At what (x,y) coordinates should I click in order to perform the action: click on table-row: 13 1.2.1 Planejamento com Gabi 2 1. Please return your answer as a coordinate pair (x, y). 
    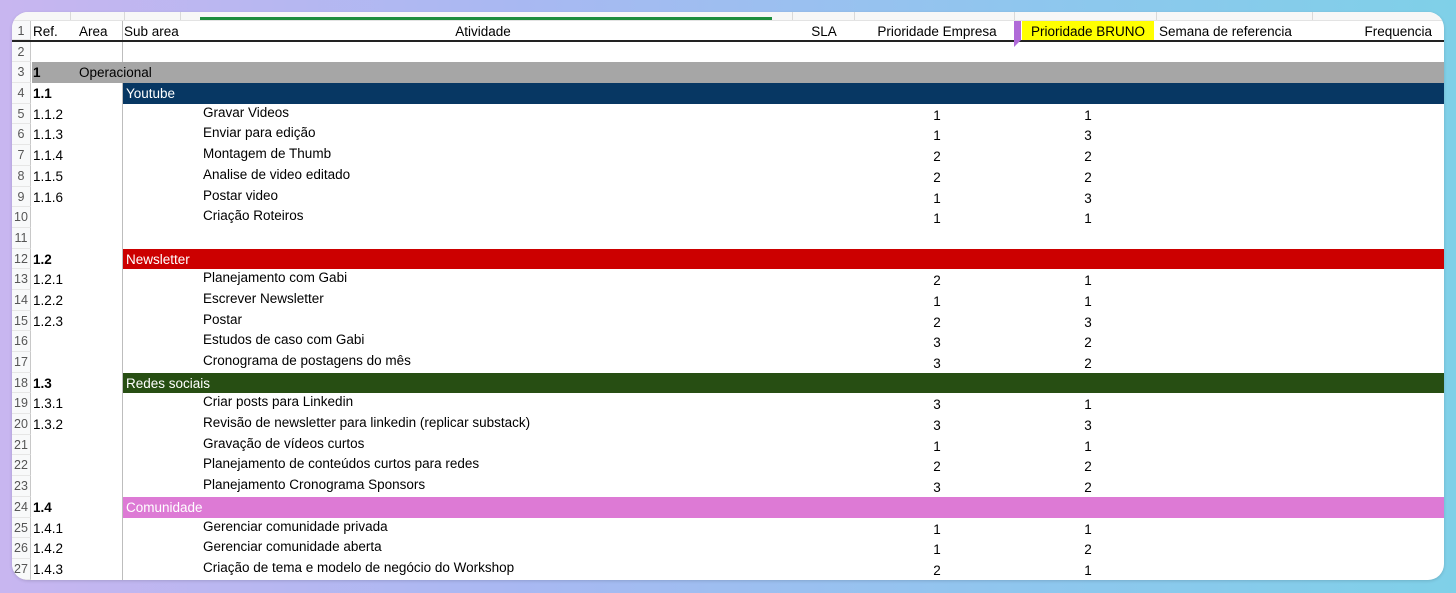
    Looking at the image, I should click on (728, 279).